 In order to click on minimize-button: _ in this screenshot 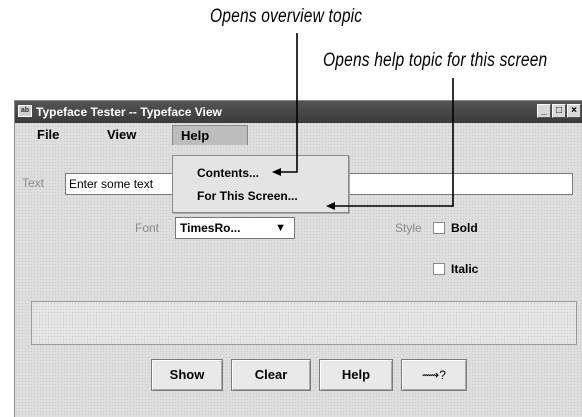, I will do `click(544, 111)`.